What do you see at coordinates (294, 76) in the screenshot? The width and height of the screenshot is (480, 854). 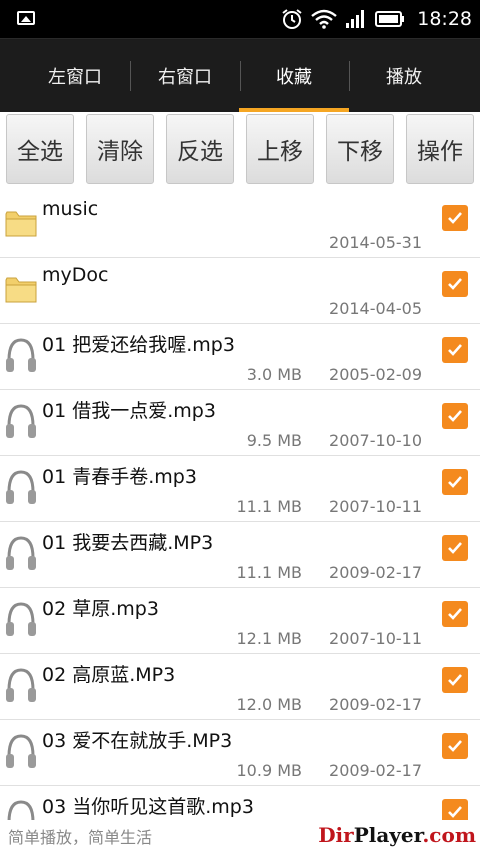 I see `tab-favorites: 收藏` at bounding box center [294, 76].